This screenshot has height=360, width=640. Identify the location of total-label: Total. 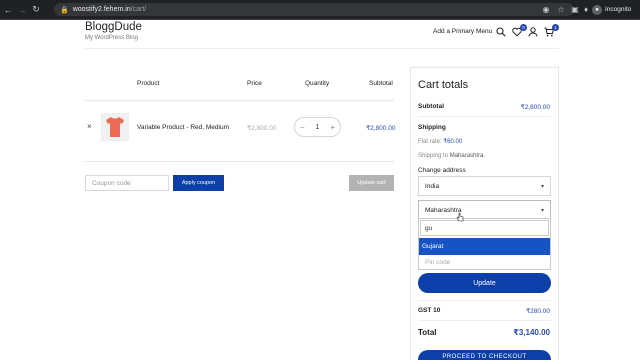
(427, 332).